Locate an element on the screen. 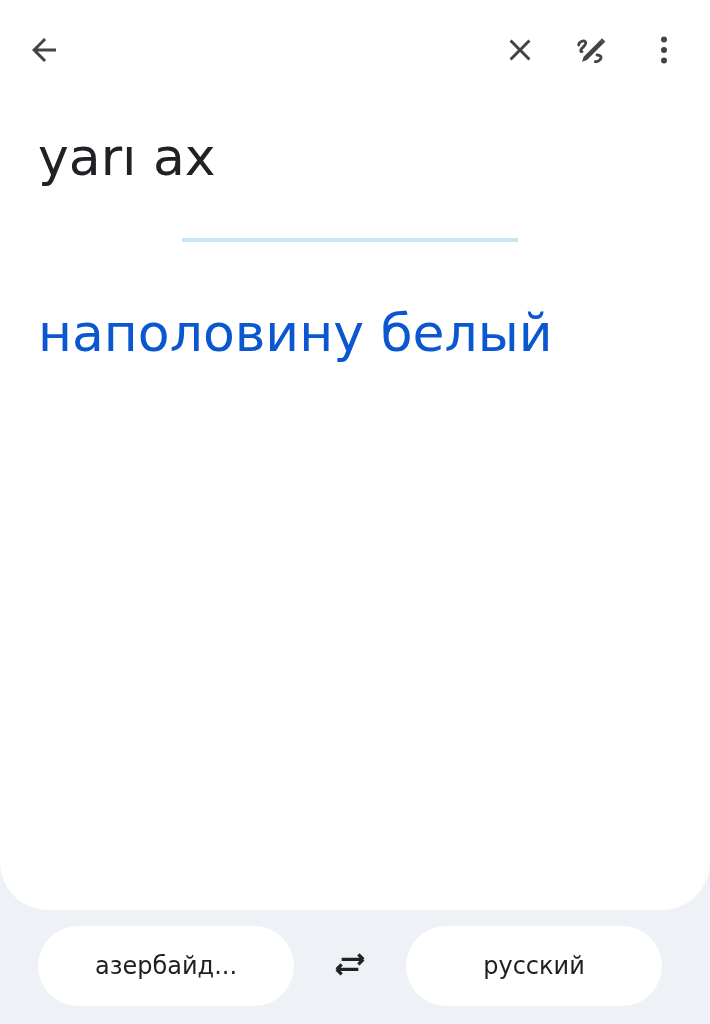 The image size is (710, 1024). target-language-button: русский is located at coordinates (534, 966).